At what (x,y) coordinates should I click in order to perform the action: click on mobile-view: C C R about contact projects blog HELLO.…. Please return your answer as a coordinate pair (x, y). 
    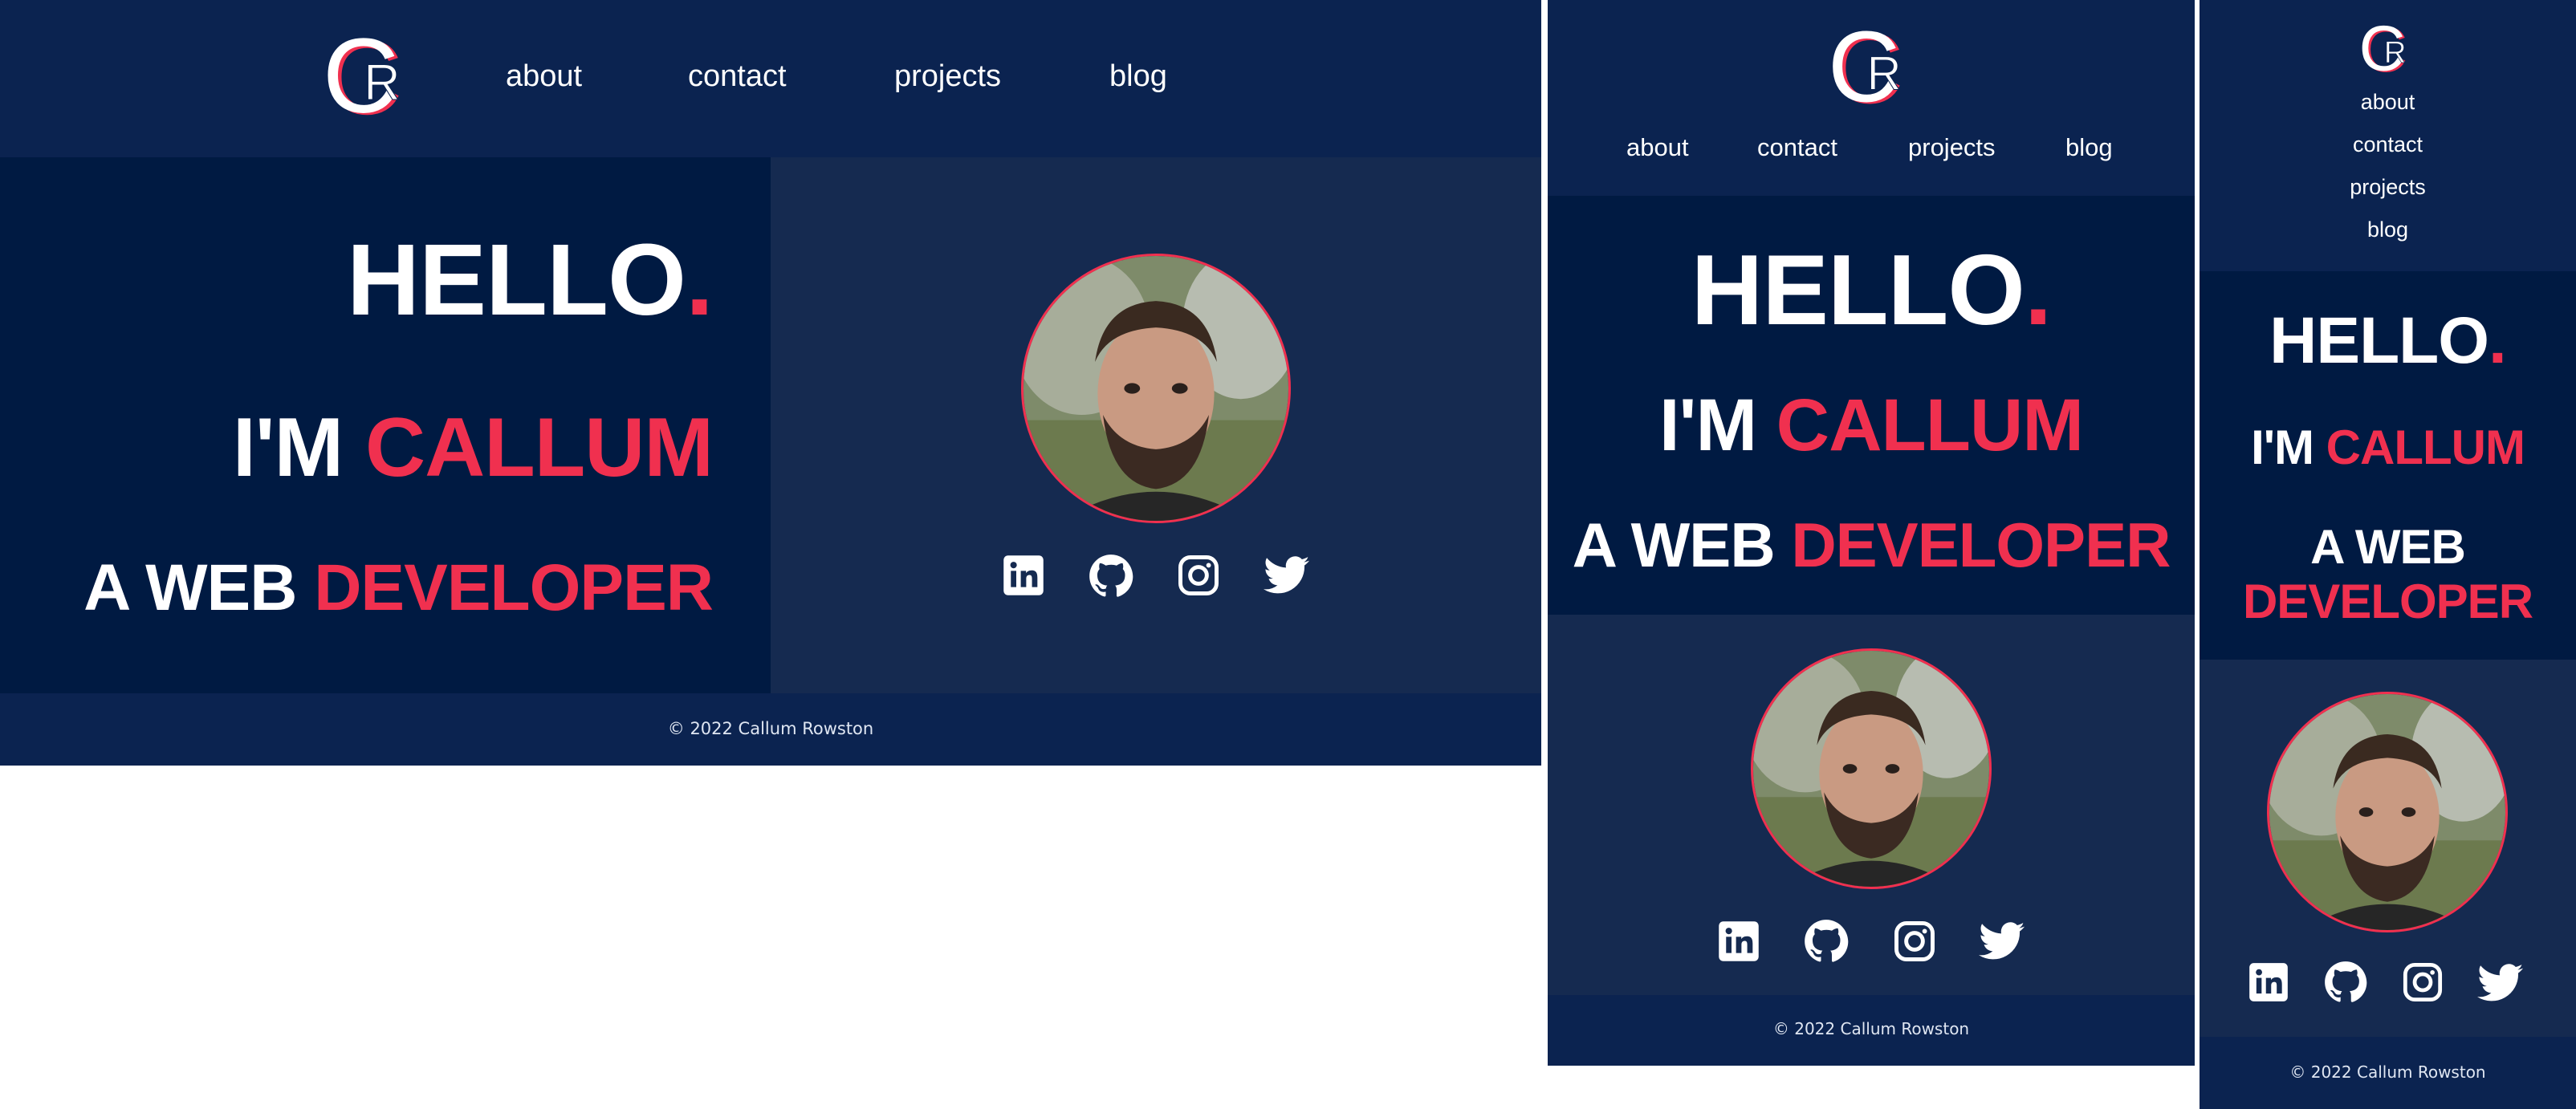
    Looking at the image, I should click on (2388, 554).